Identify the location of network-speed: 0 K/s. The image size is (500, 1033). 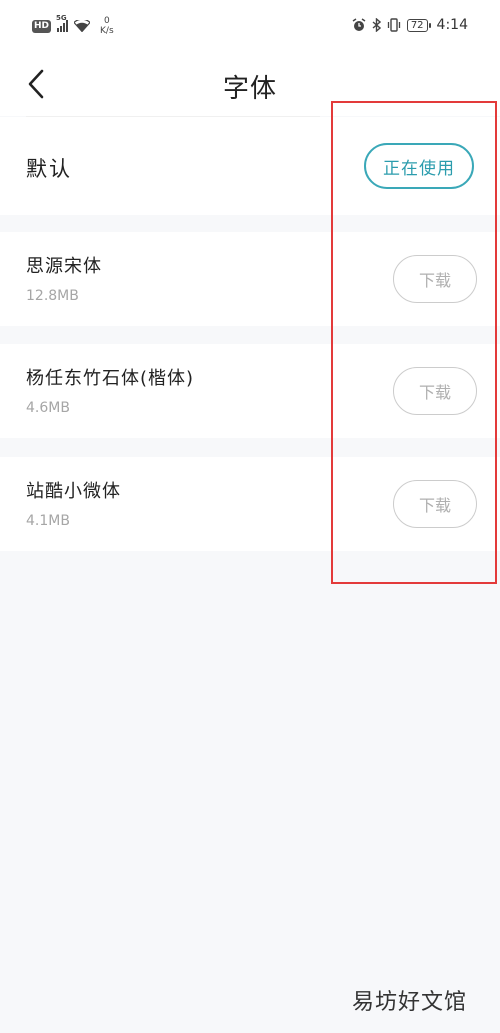
(107, 26).